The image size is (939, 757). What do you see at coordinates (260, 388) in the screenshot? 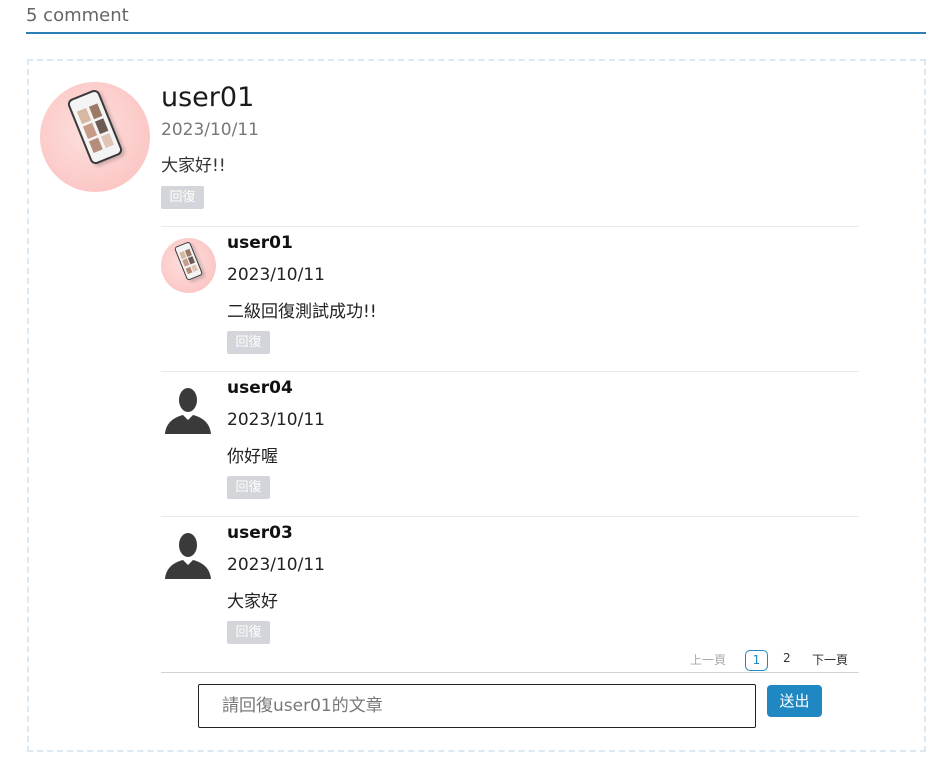
I see `reply-author: user04` at bounding box center [260, 388].